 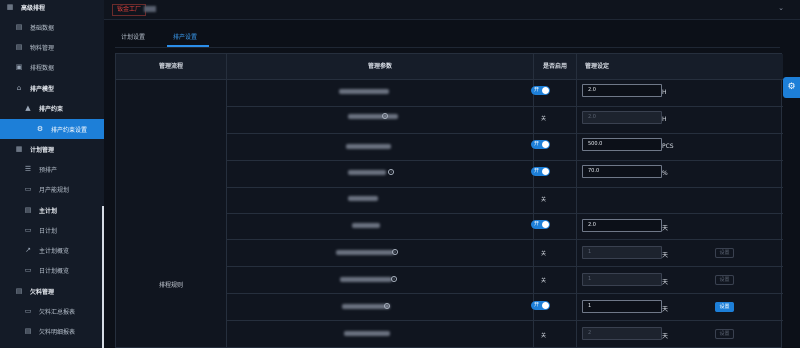 I want to click on header-setting: 管理设定, so click(x=680, y=66).